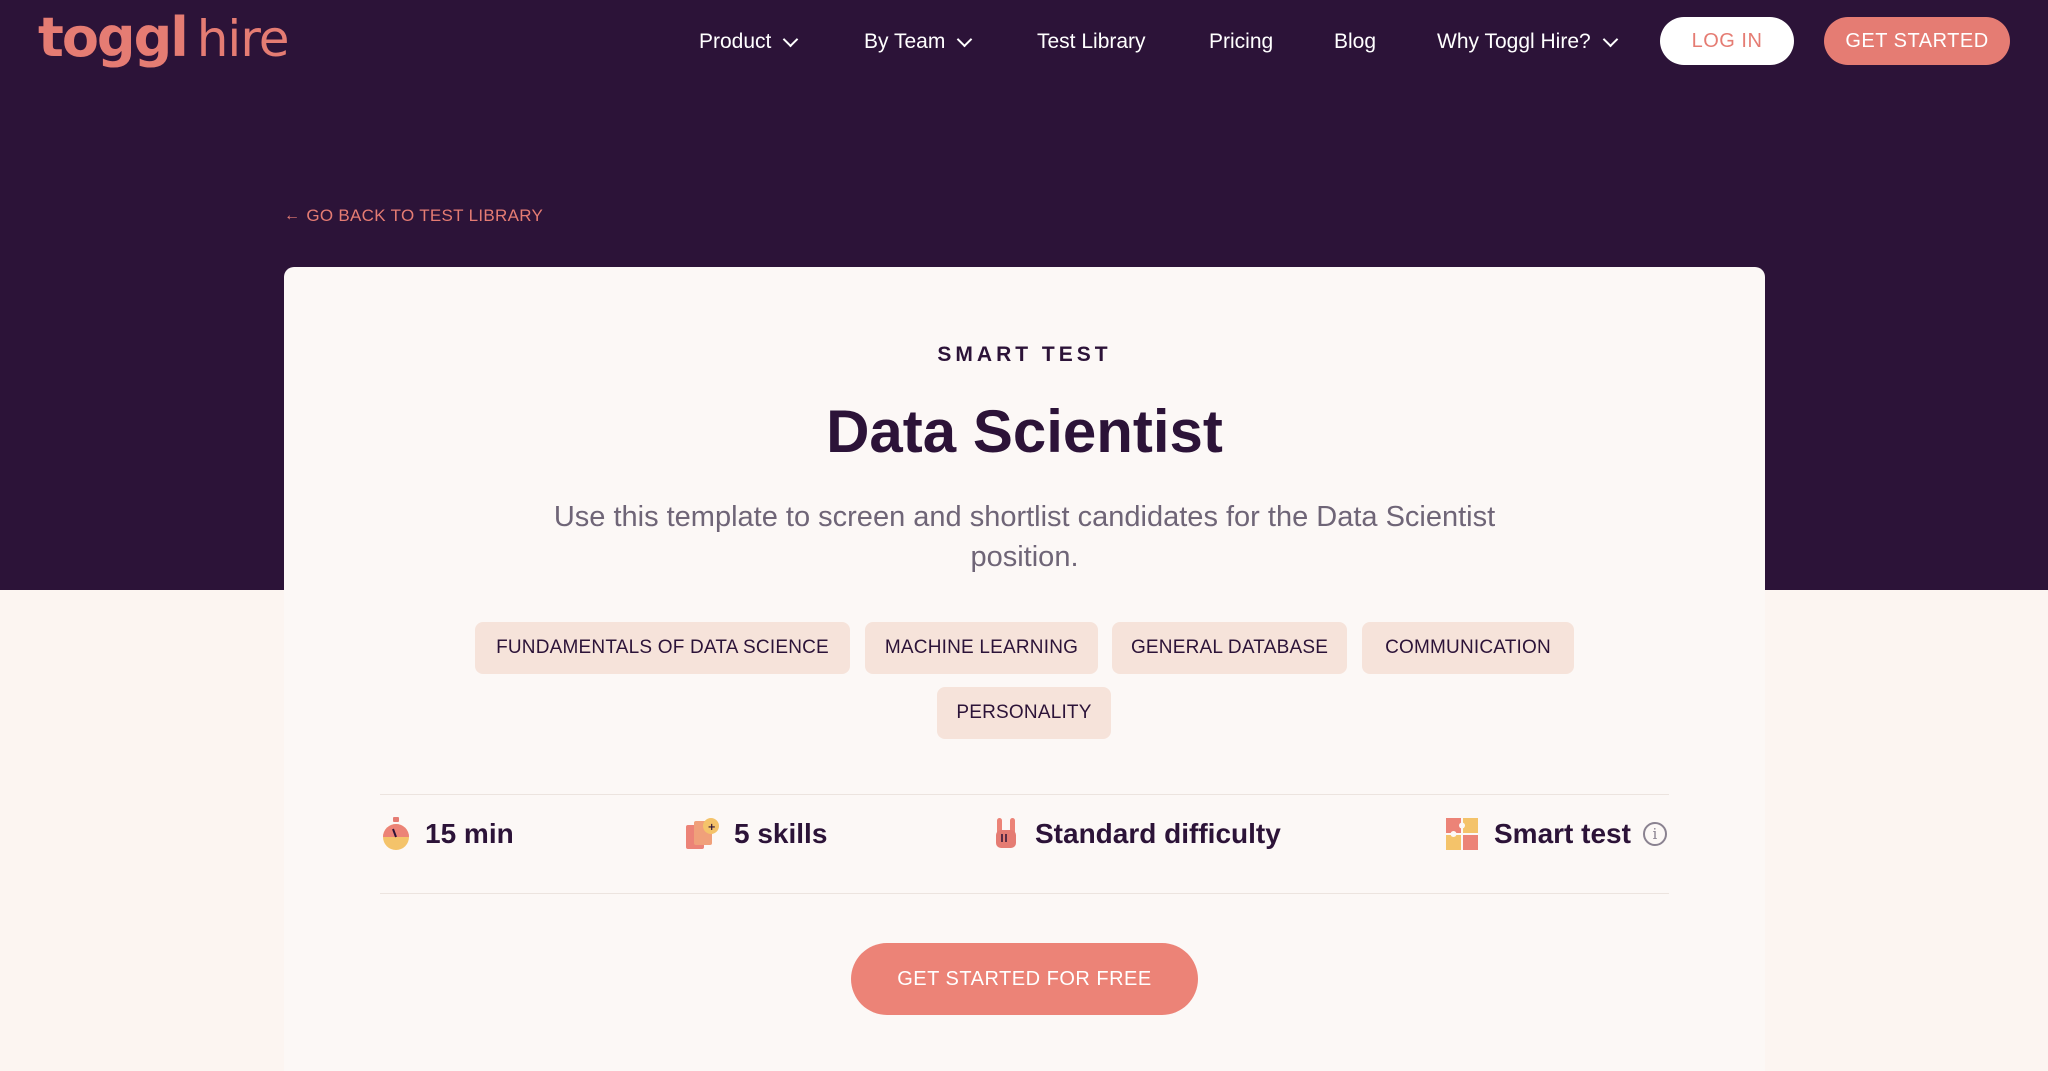  I want to click on nav-item-blog: Blog, so click(1355, 42).